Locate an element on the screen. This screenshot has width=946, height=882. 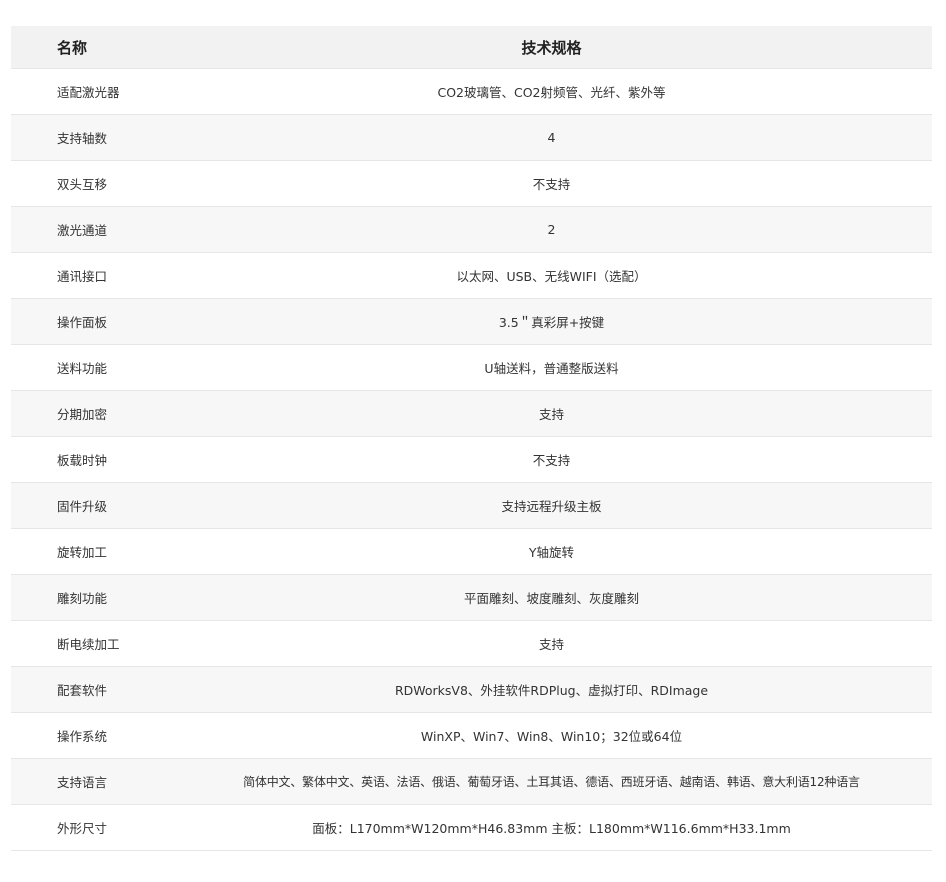
row-spec: RDWorksV8、外挂软件RDPlug、虚拟打印、RDImage is located at coordinates (551, 689).